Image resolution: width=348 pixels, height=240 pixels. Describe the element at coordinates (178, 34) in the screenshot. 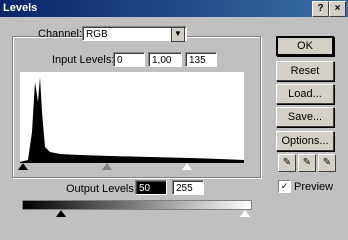

I see `chevron-down-icon: ▼` at that location.